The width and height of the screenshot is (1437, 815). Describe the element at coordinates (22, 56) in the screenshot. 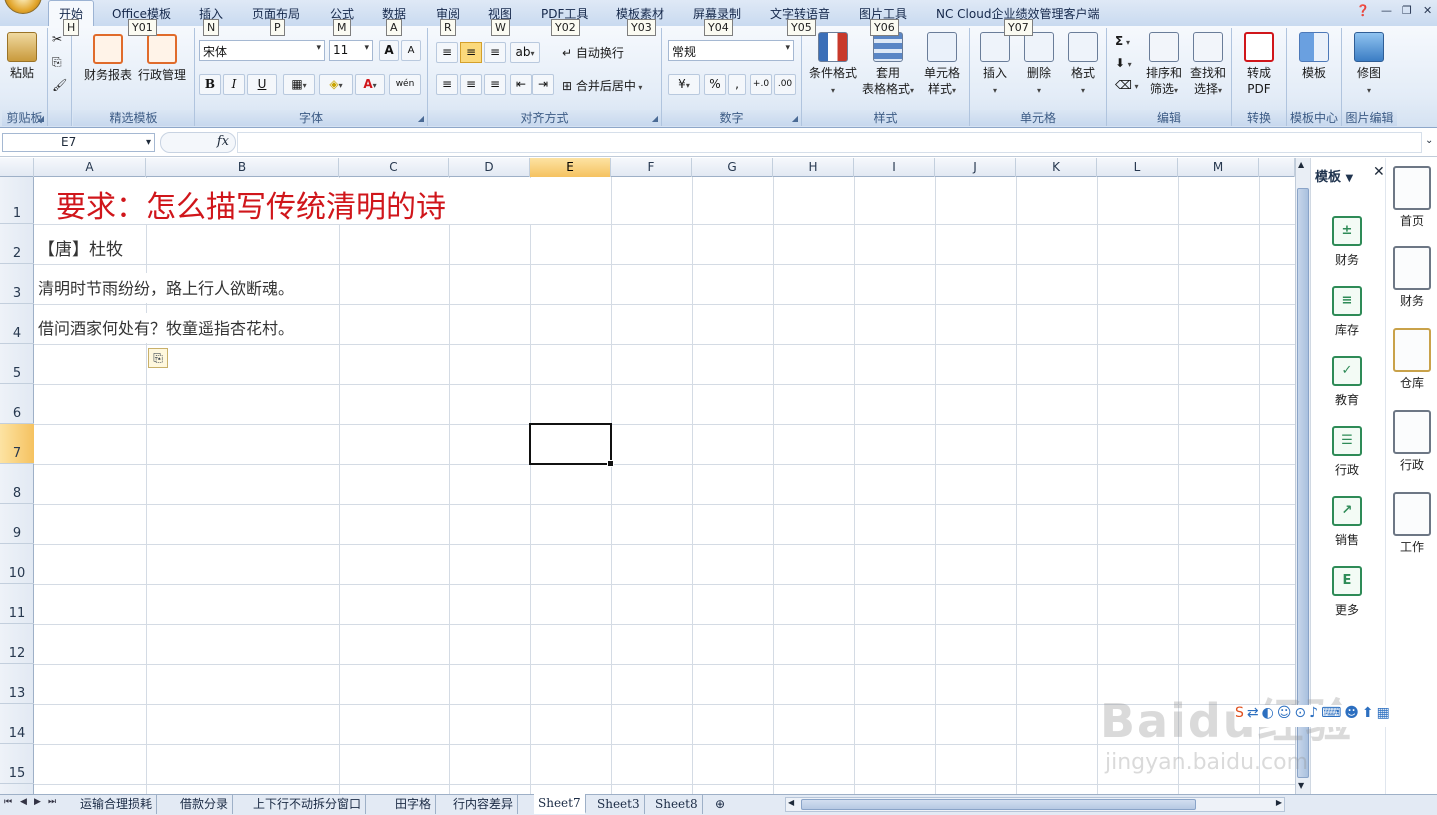

I see `paste-button: 粘贴` at that location.